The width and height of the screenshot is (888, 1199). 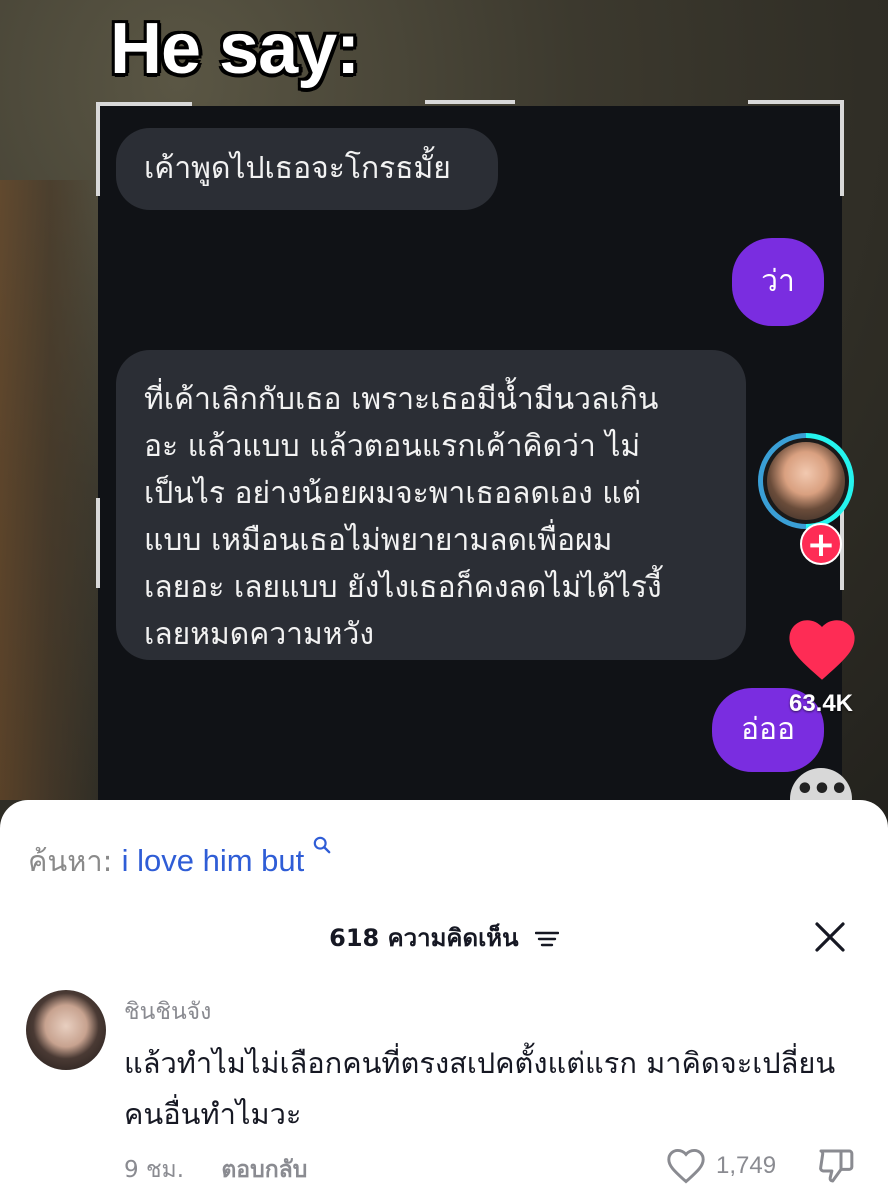 I want to click on follow-plus-icon: +, so click(x=821, y=544).